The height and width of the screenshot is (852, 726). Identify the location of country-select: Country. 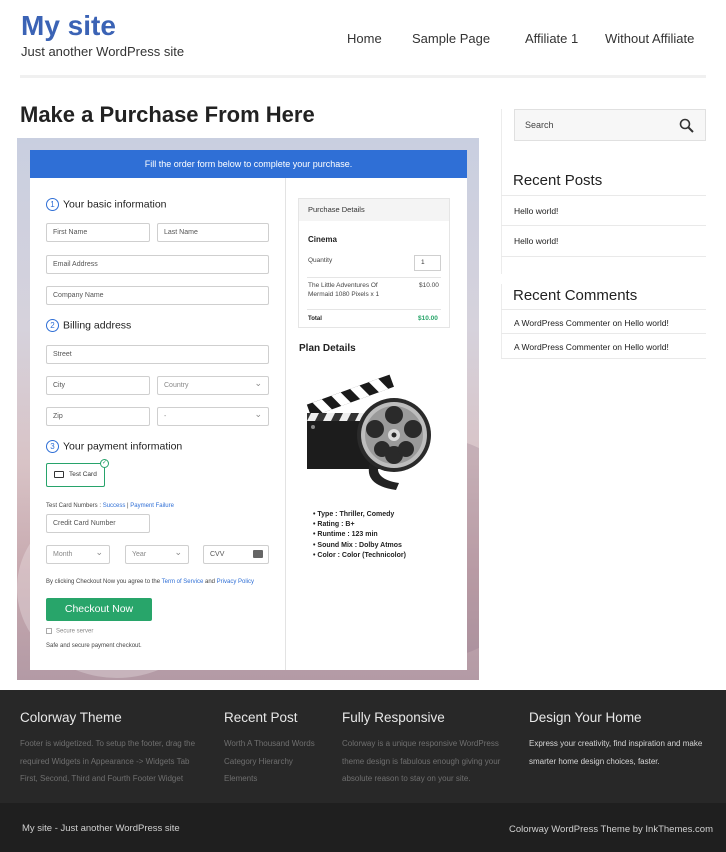
(213, 385).